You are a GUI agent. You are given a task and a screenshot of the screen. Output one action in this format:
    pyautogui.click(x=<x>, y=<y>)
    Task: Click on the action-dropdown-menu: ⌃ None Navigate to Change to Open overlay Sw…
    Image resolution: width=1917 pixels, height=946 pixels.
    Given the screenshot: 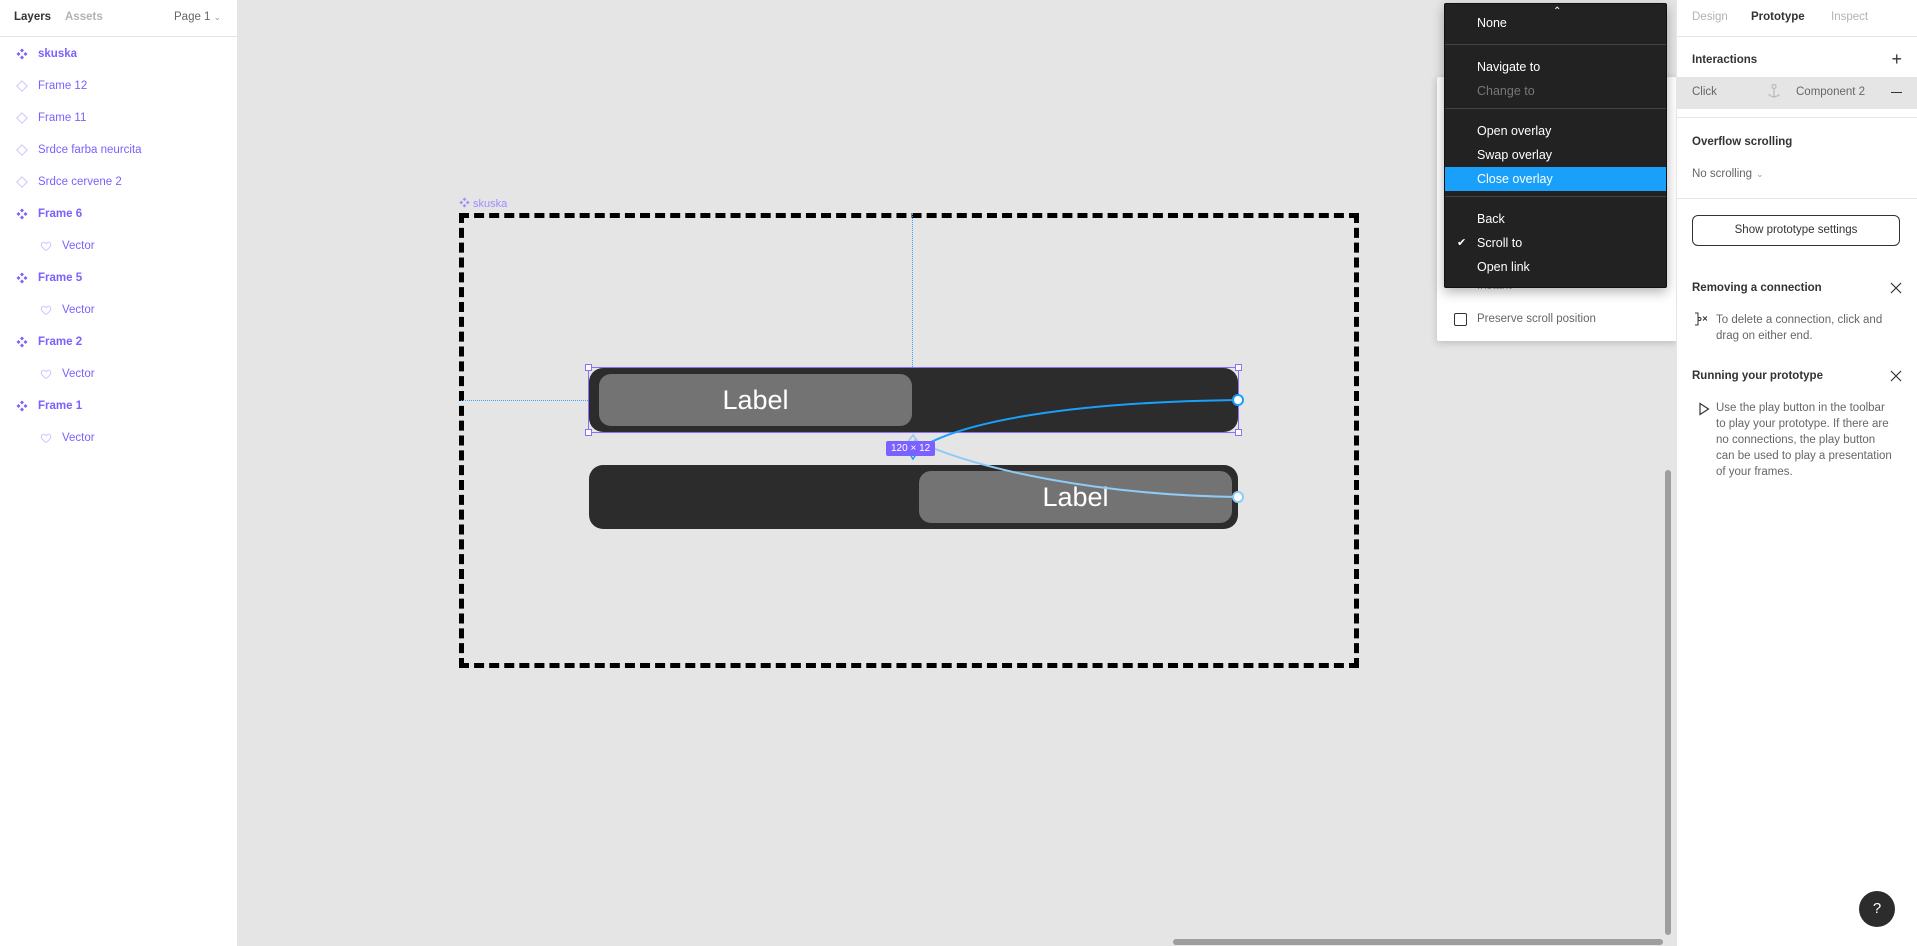 What is the action you would take?
    pyautogui.click(x=1555, y=145)
    